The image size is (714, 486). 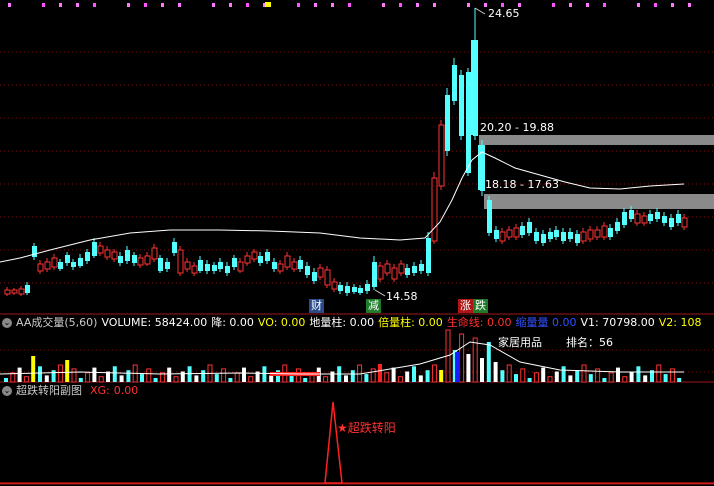 I want to click on marker-zhang: 涨, so click(x=465, y=306).